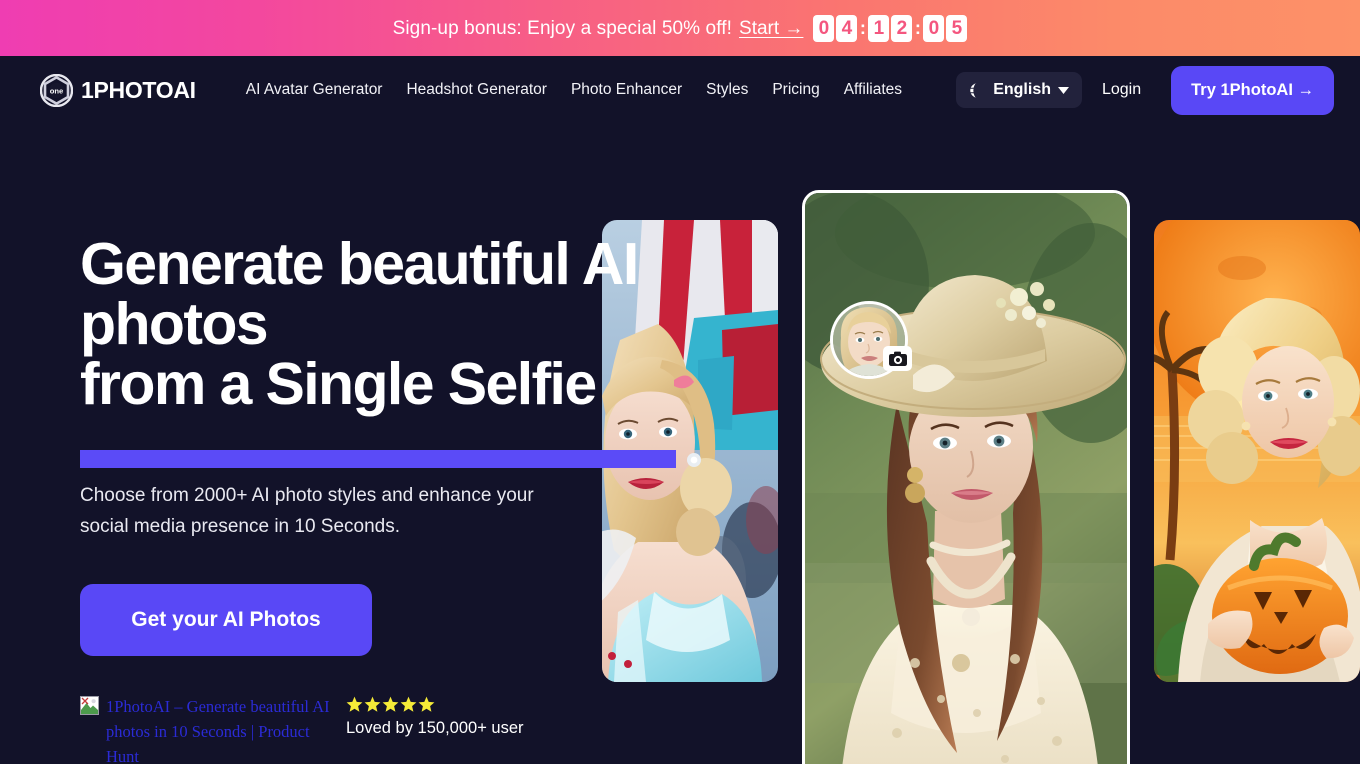  Describe the element at coordinates (1063, 90) in the screenshot. I see `chevron-down-icon` at that location.